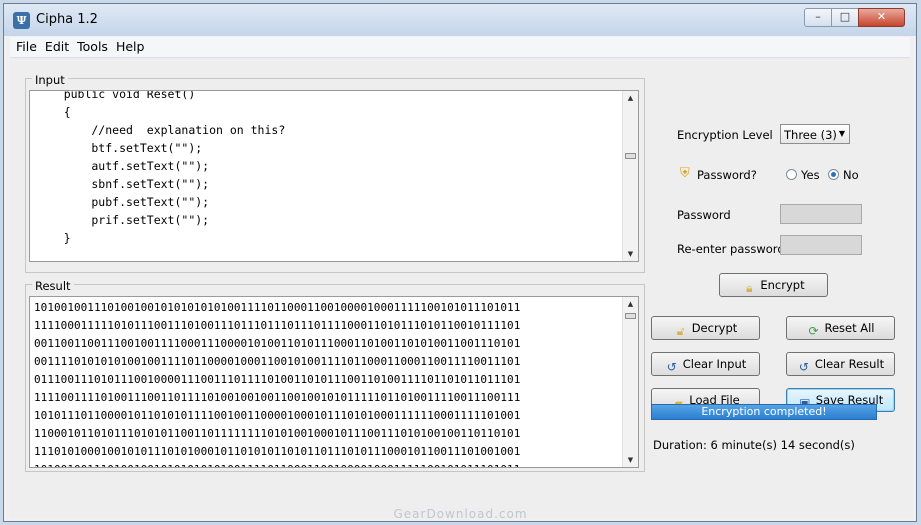 The width and height of the screenshot is (921, 525). Describe the element at coordinates (130, 45) in the screenshot. I see `menu-help: Help` at that location.